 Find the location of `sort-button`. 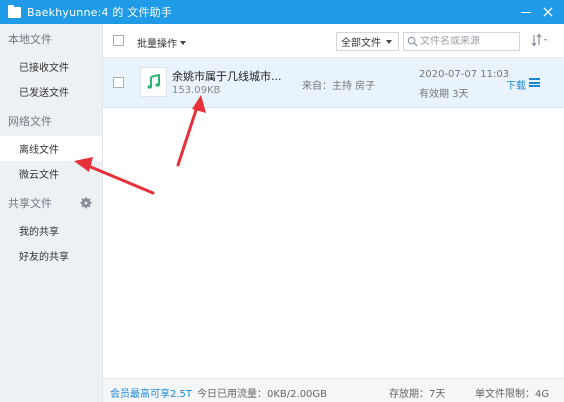

sort-button is located at coordinates (542, 41).